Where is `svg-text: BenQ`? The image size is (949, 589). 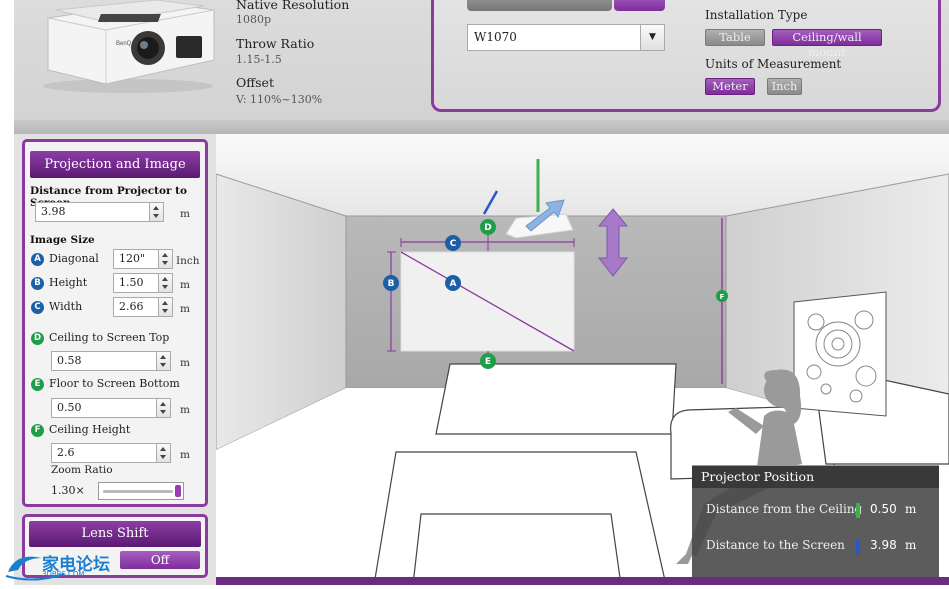
svg-text: BenQ is located at coordinates (124, 44).